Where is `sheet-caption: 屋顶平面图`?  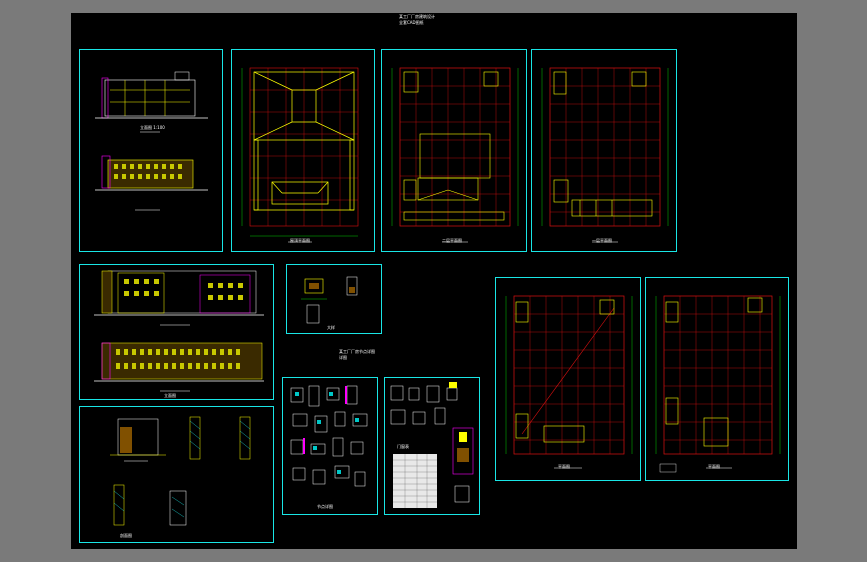 sheet-caption: 屋顶平面图 is located at coordinates (300, 240).